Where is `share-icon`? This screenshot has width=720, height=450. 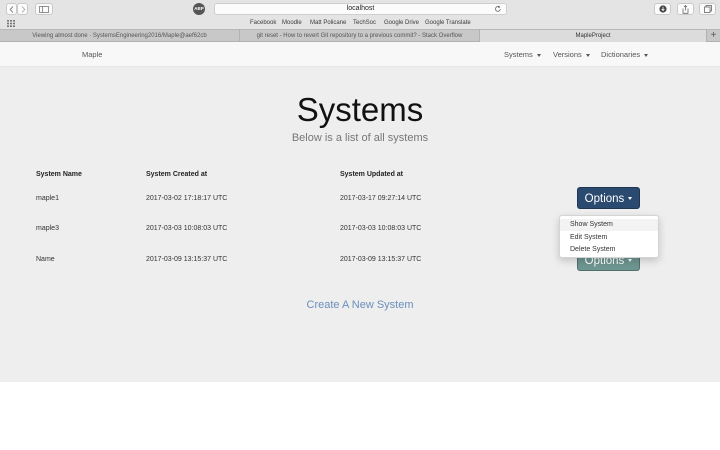
share-icon is located at coordinates (685, 9).